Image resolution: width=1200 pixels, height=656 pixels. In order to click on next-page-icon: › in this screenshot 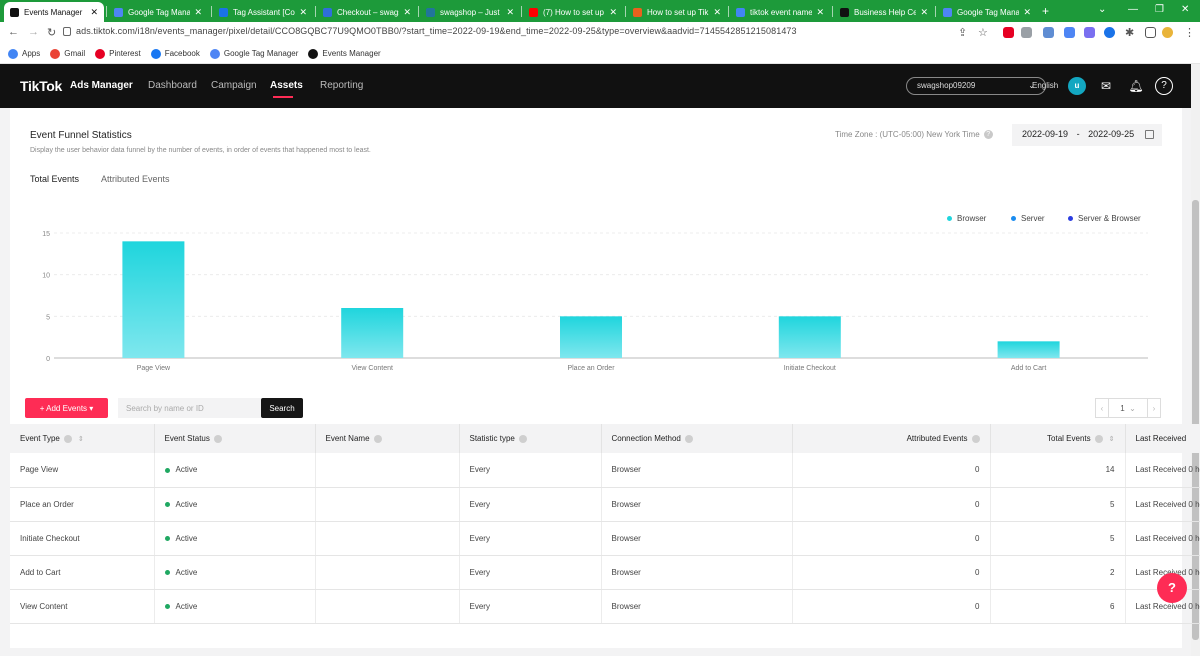, I will do `click(1154, 408)`.